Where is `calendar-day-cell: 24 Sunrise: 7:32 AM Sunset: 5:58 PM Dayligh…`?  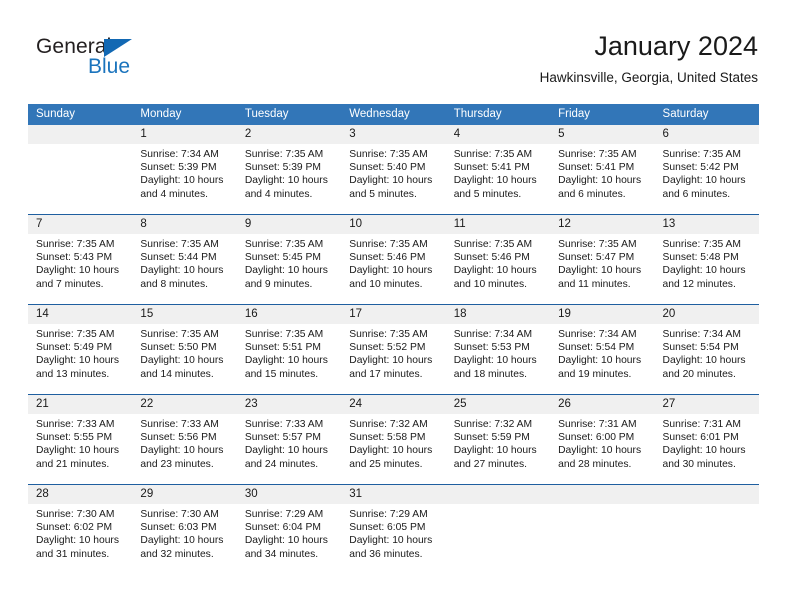
calendar-day-cell: 24 Sunrise: 7:32 AM Sunset: 5:58 PM Dayligh… is located at coordinates (393, 439).